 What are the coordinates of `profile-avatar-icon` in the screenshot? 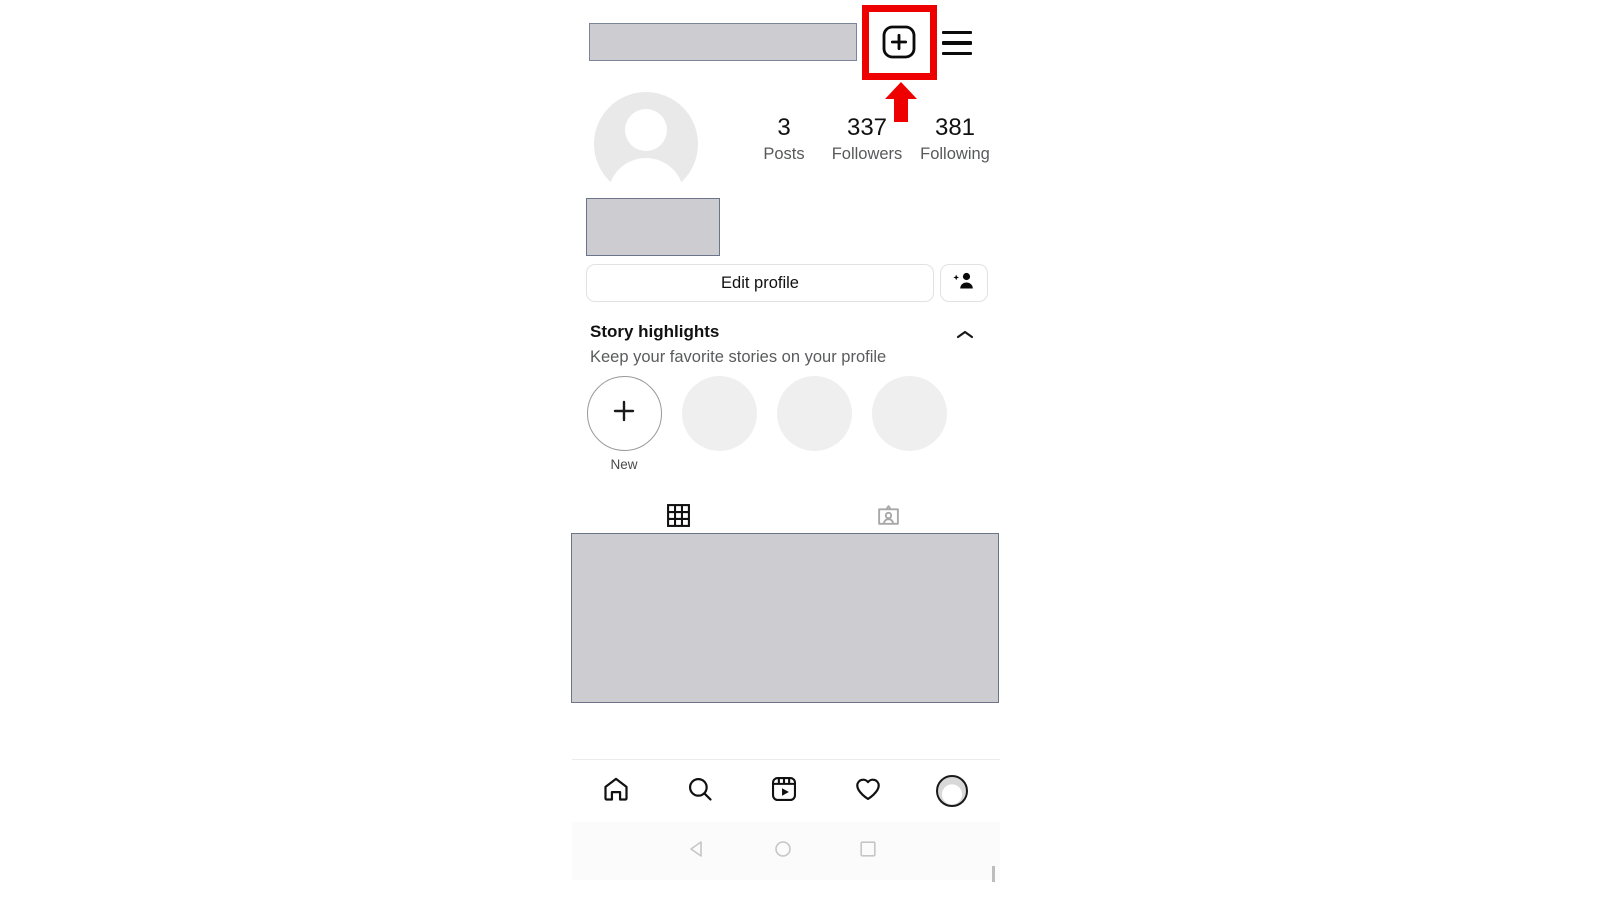 It's located at (952, 791).